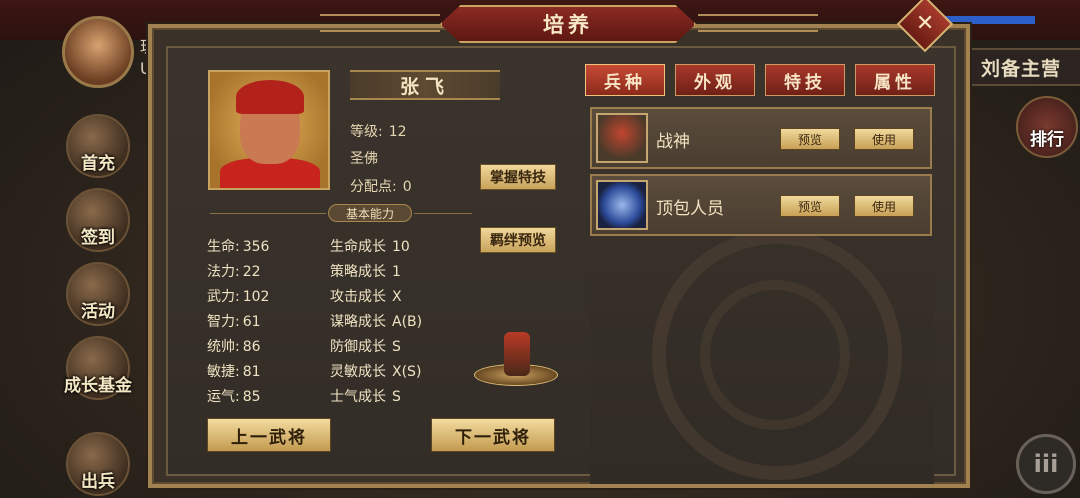  Describe the element at coordinates (358, 322) in the screenshot. I see `growth-label: 谋略成长` at that location.